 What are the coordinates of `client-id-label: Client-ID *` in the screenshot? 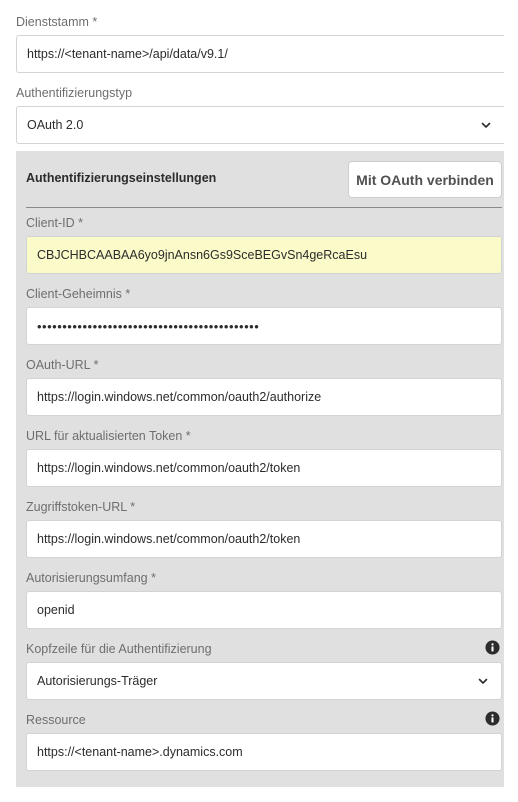 It's located at (54, 223).